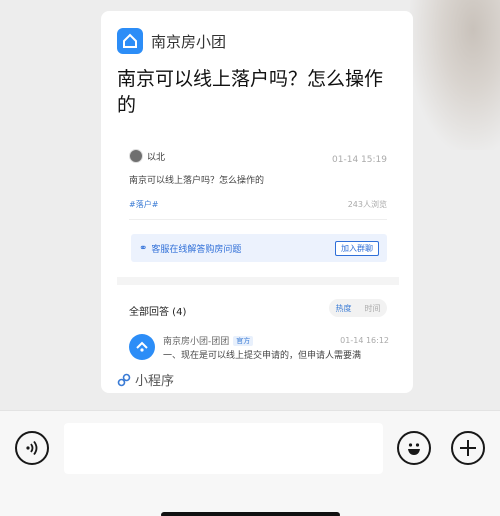  I want to click on plus-icon, so click(468, 448).